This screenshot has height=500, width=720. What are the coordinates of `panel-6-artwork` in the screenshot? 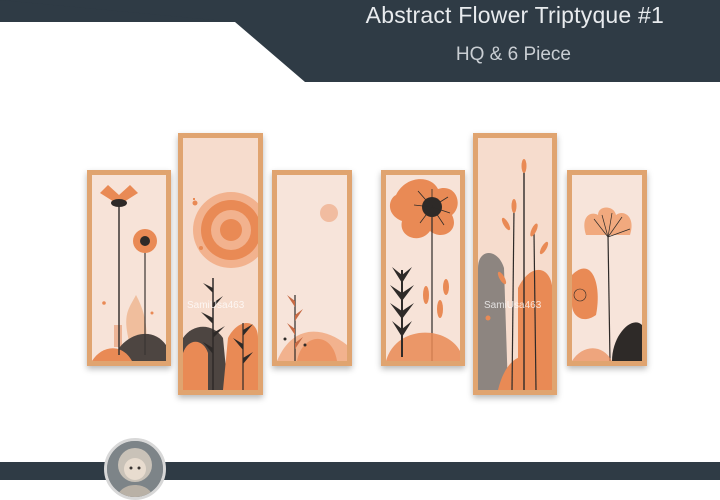 It's located at (607, 268).